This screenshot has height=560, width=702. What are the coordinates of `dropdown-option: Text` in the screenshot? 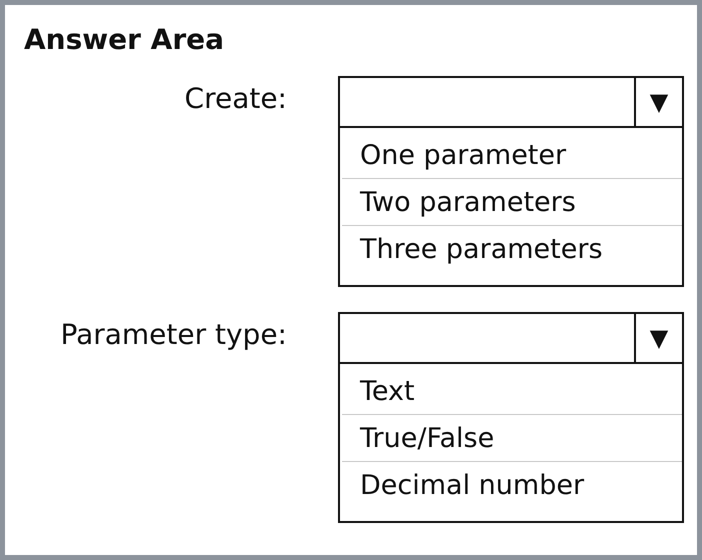 It's located at (512, 391).